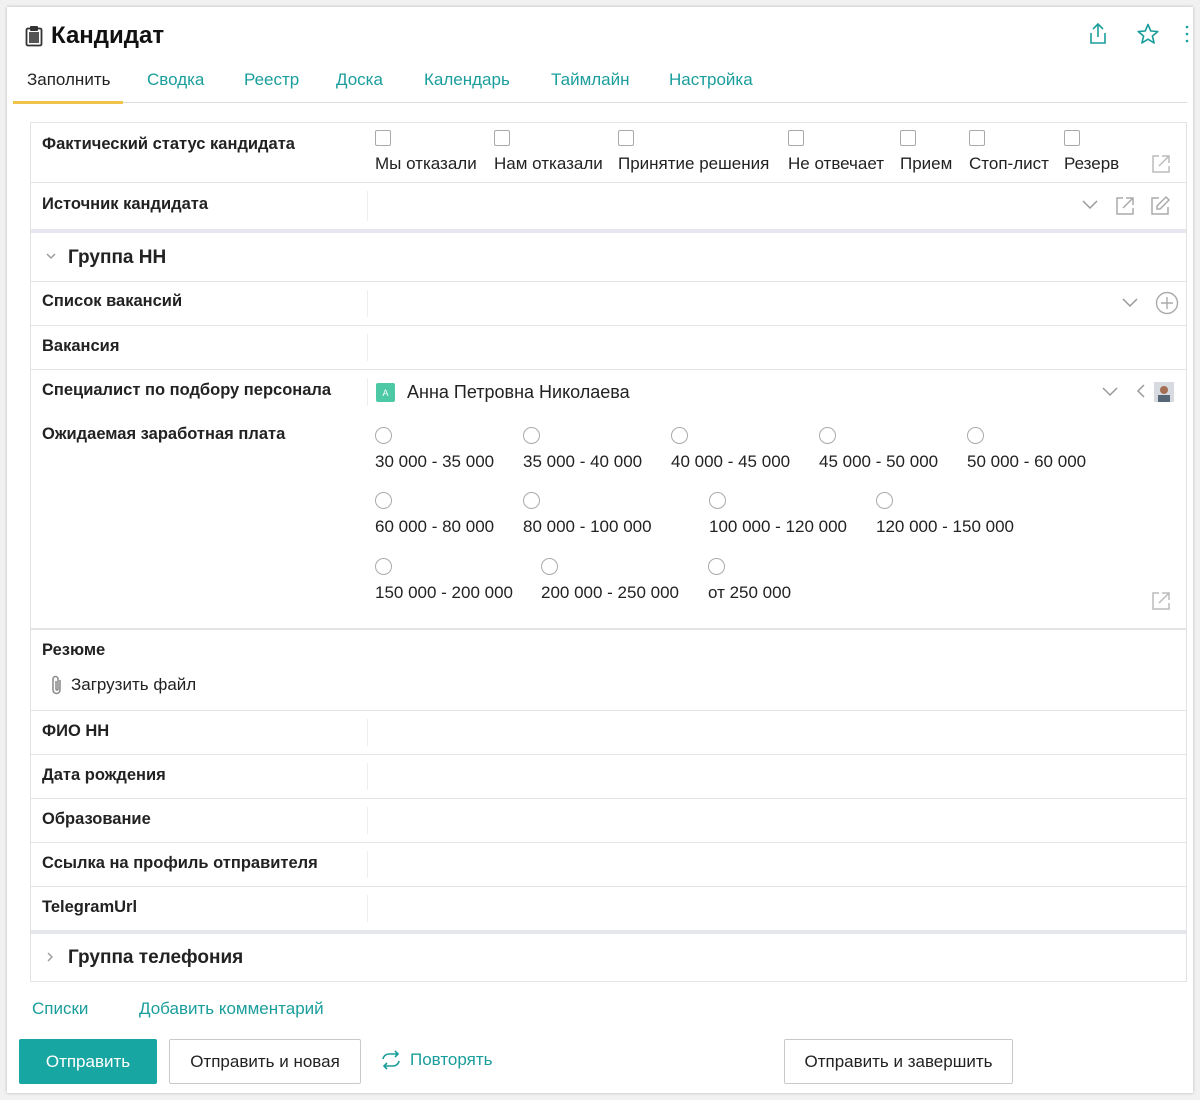 The width and height of the screenshot is (1200, 1100). Describe the element at coordinates (608, 958) in the screenshot. I see `group-phone-header: Группа телефония` at that location.